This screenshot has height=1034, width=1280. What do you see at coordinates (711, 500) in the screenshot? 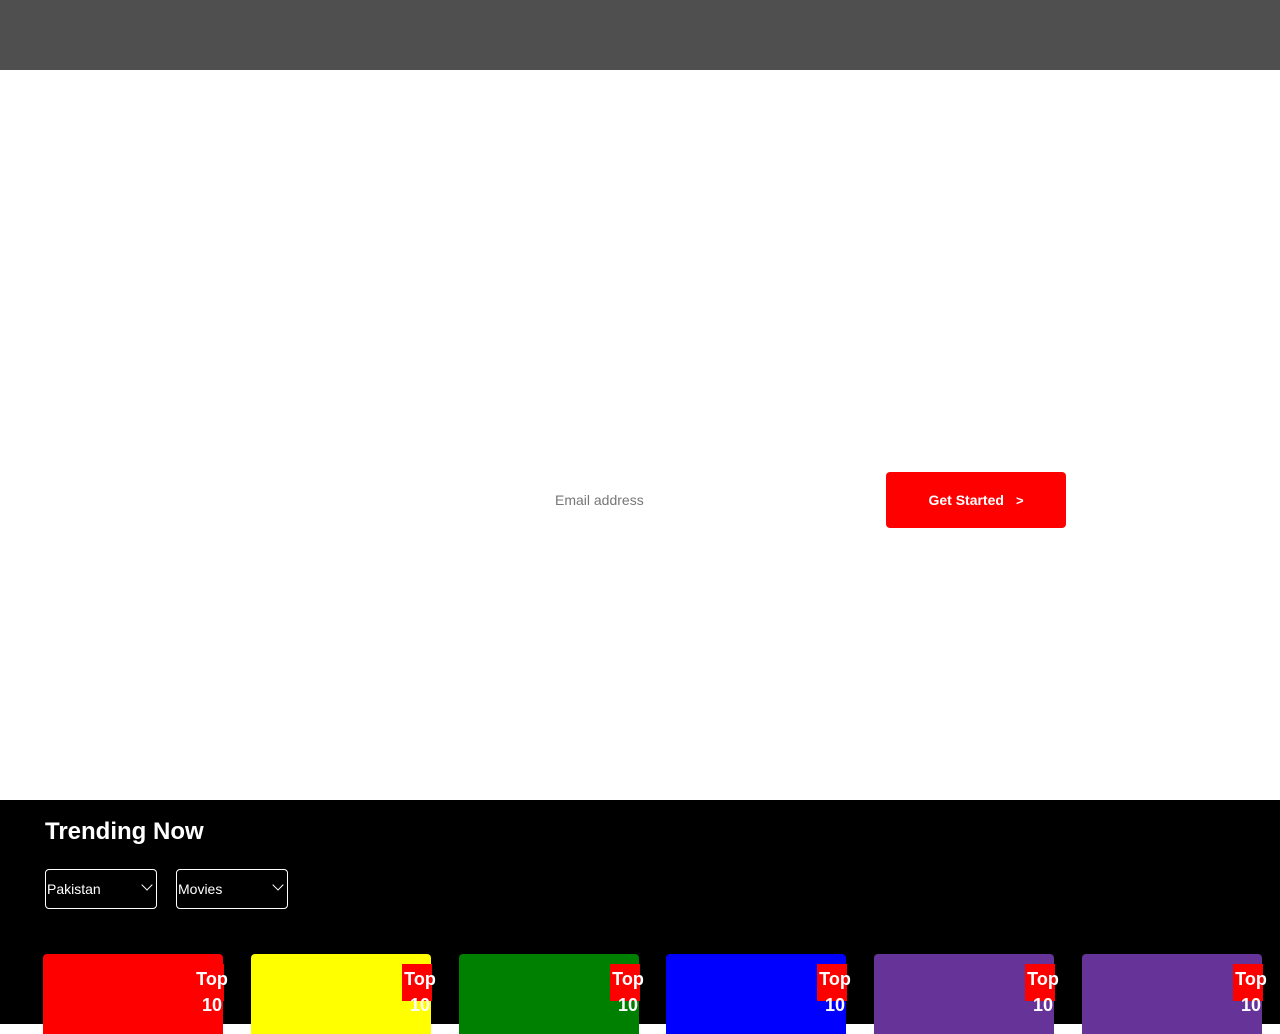
I see `email-input` at bounding box center [711, 500].